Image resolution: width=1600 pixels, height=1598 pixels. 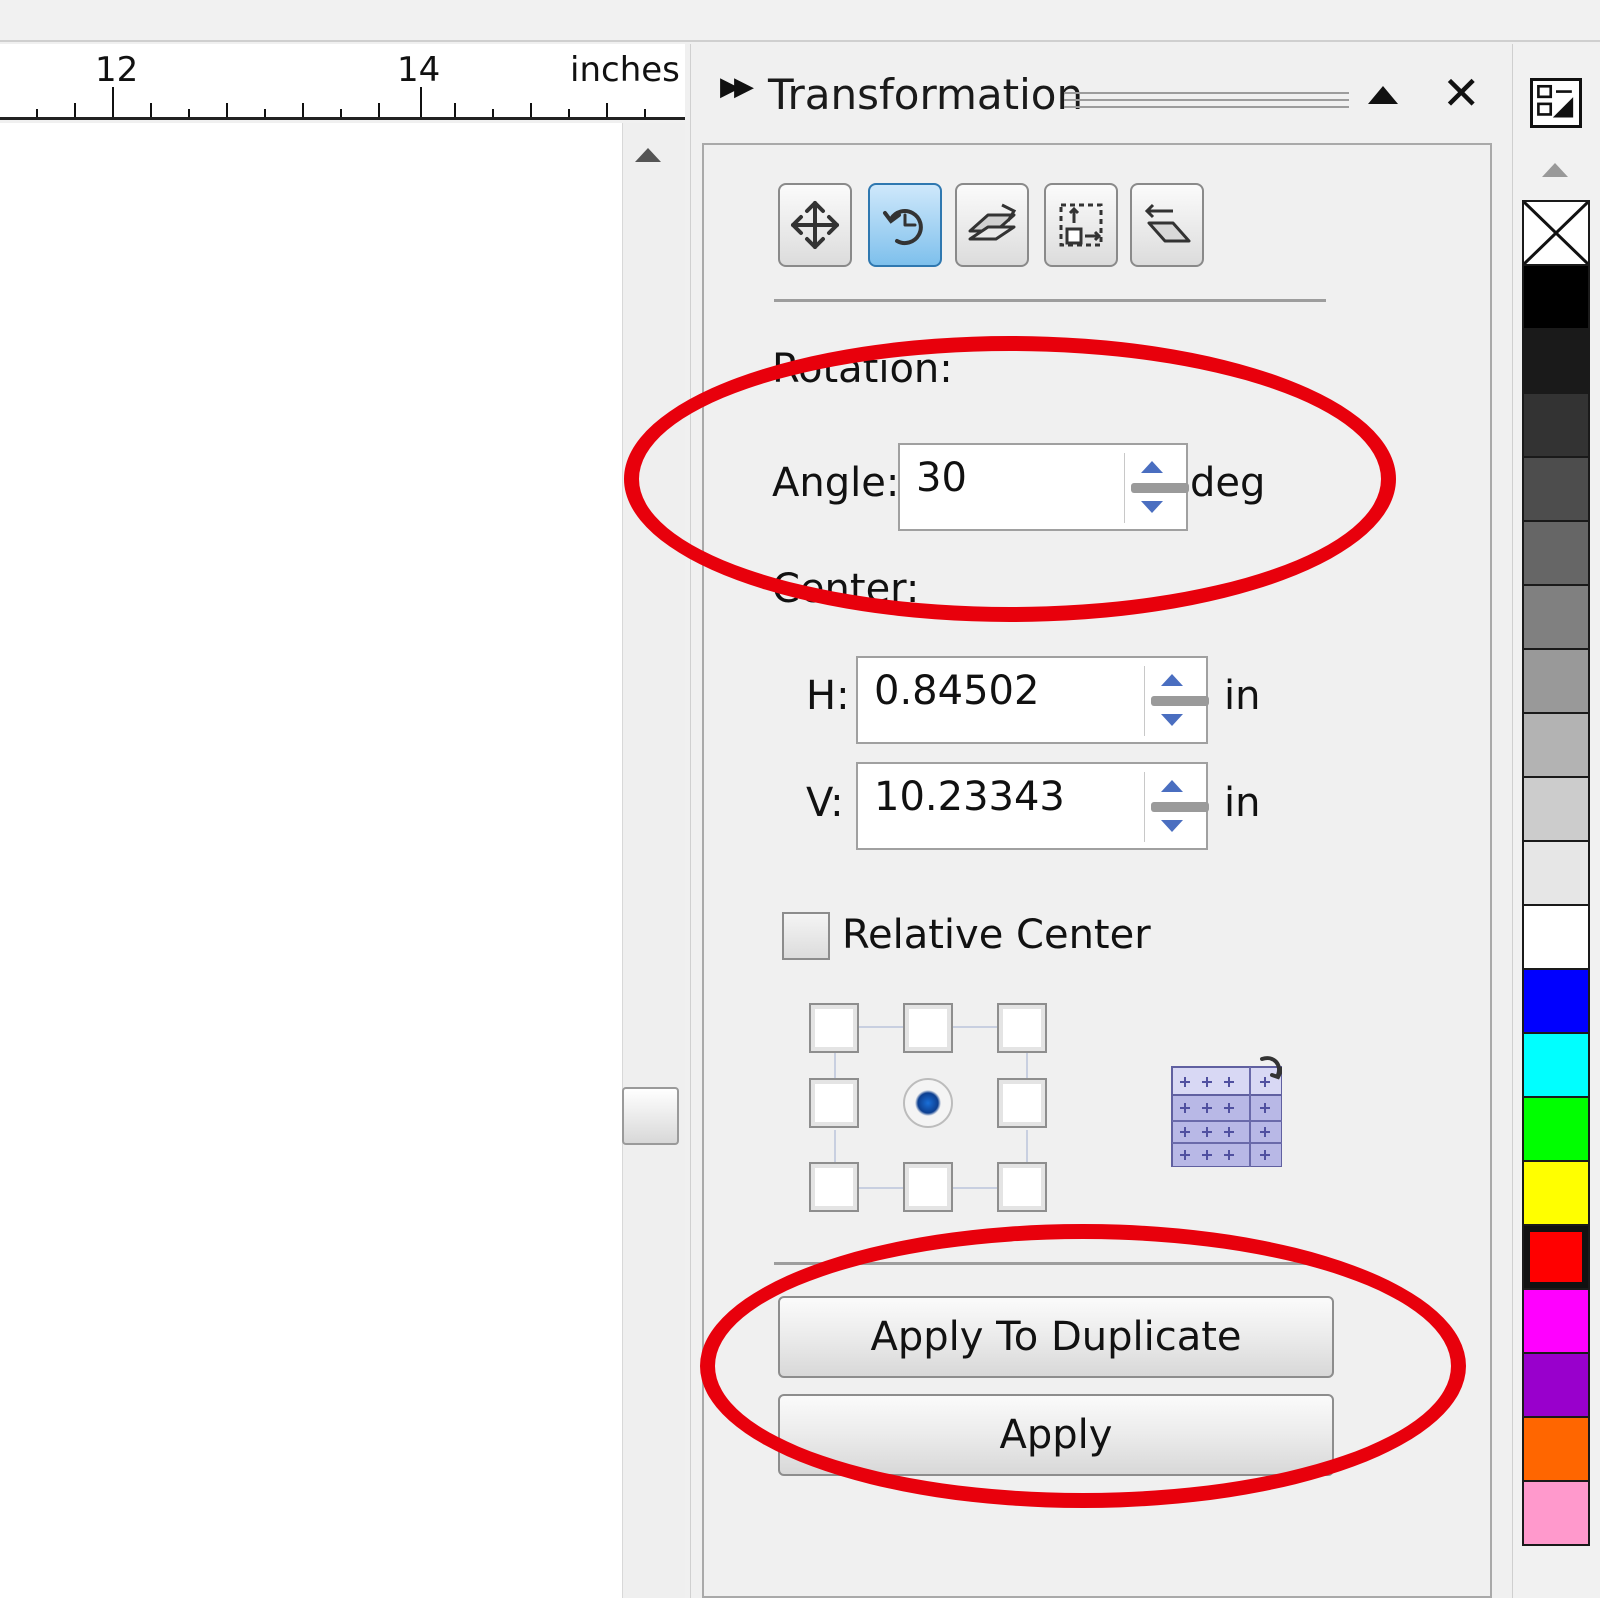 I want to click on size-icon, so click(x=1081, y=225).